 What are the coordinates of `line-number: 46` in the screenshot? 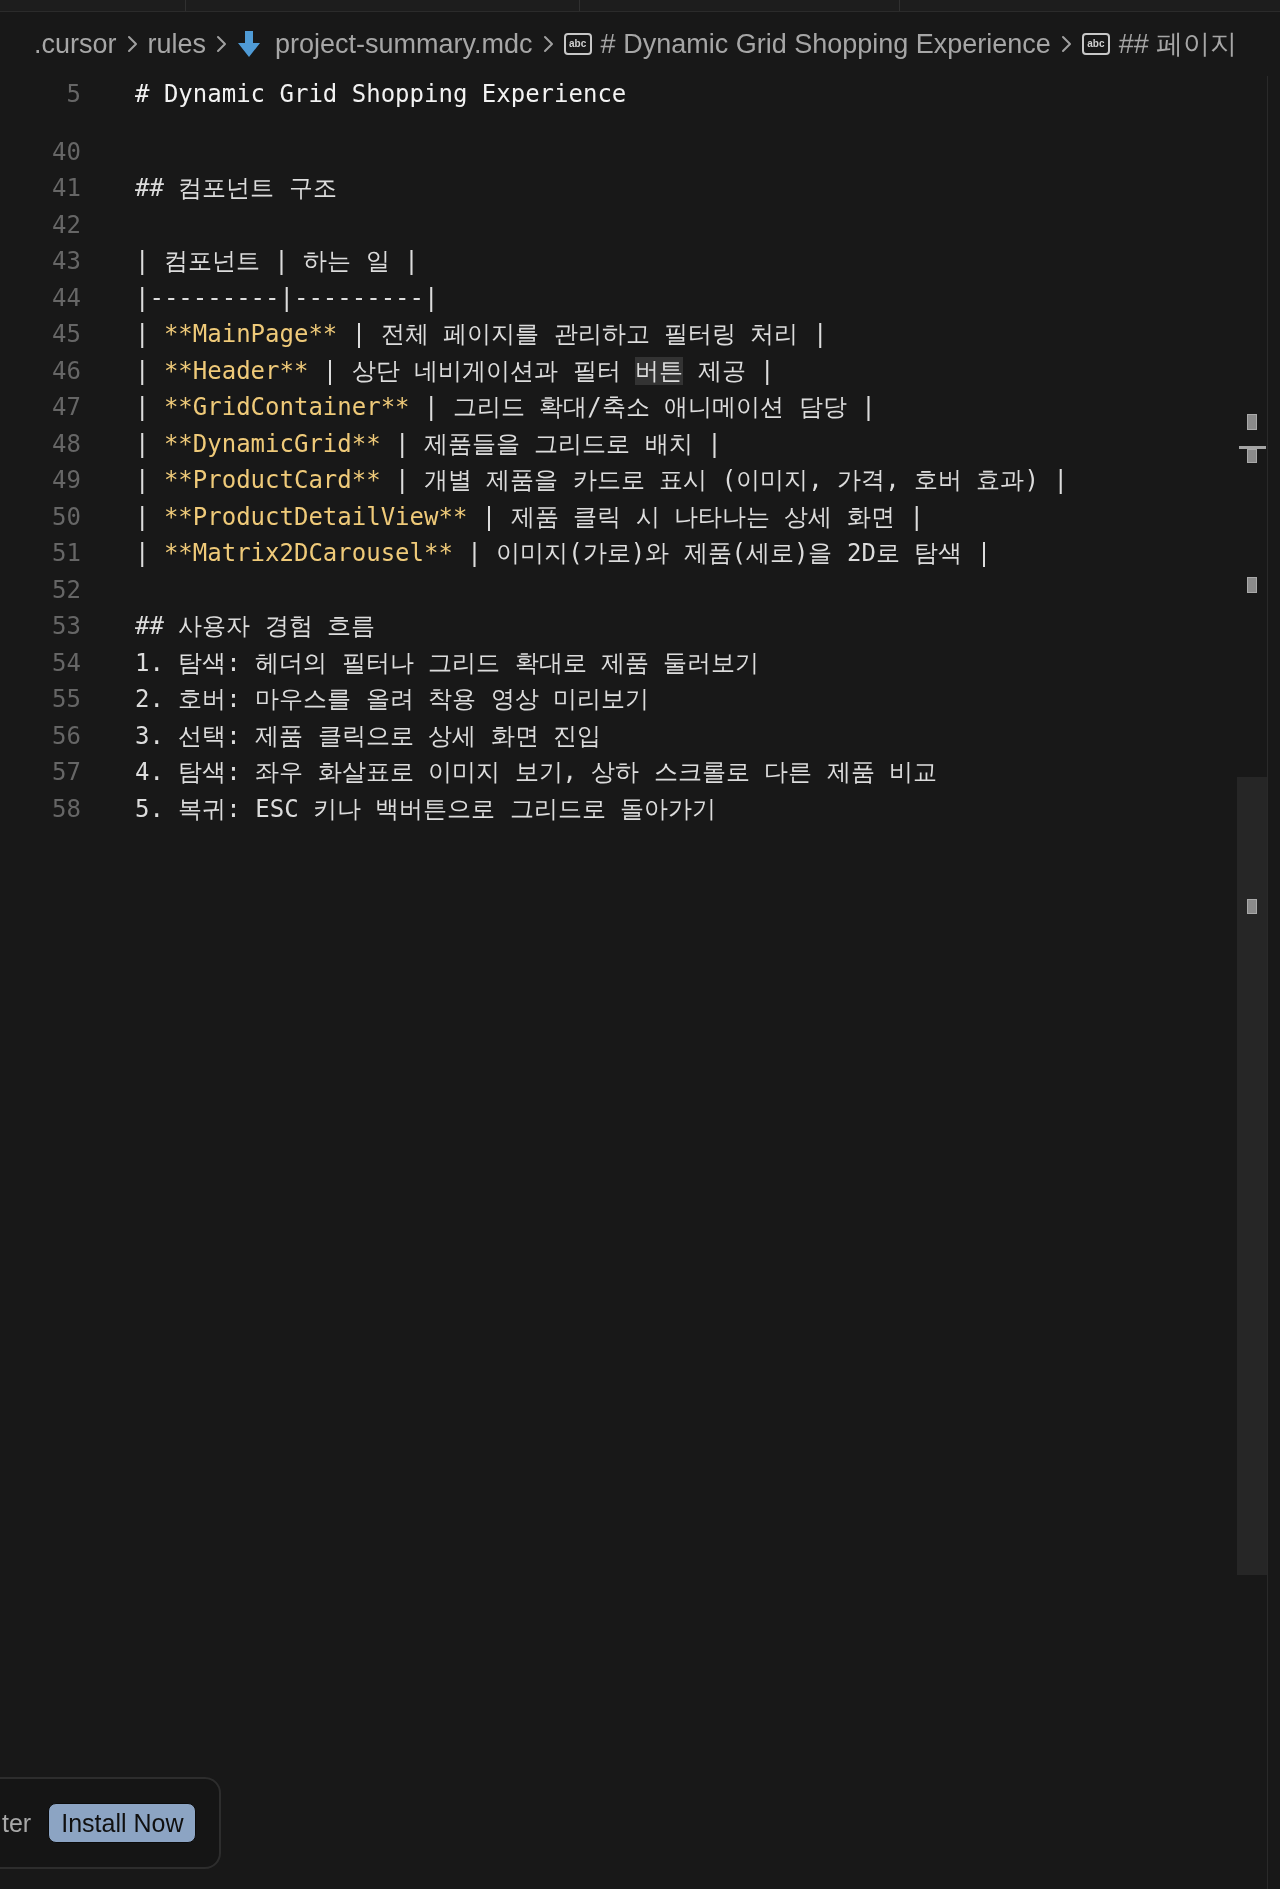 It's located at (66, 370).